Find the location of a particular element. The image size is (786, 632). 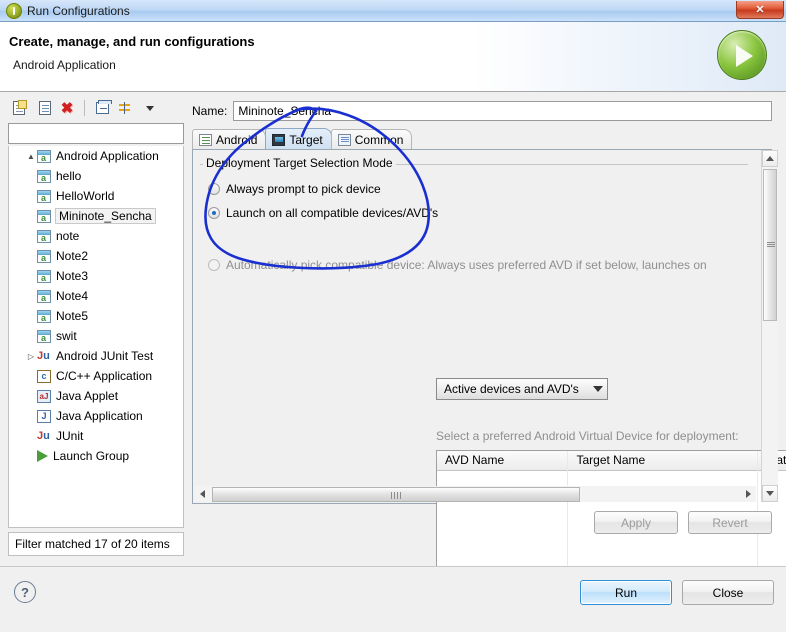

cpp-icon: c is located at coordinates (44, 376).